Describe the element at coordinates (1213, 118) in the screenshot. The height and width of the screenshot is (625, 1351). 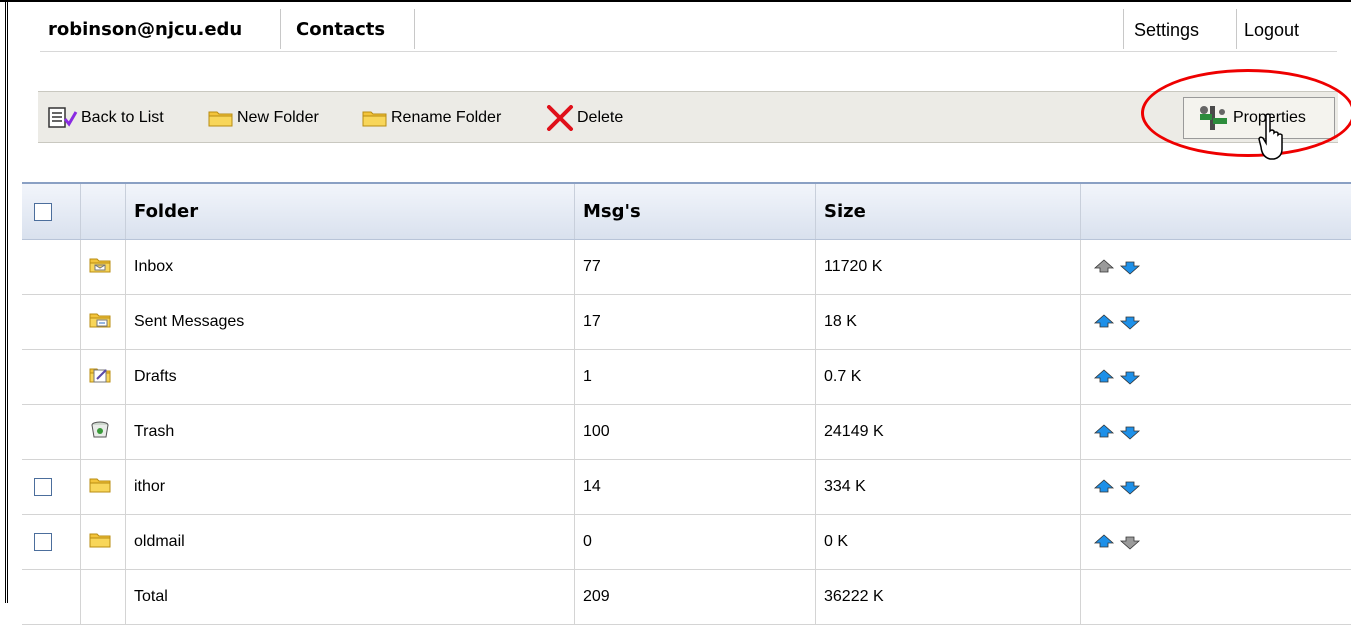
I see `tools-icon` at that location.